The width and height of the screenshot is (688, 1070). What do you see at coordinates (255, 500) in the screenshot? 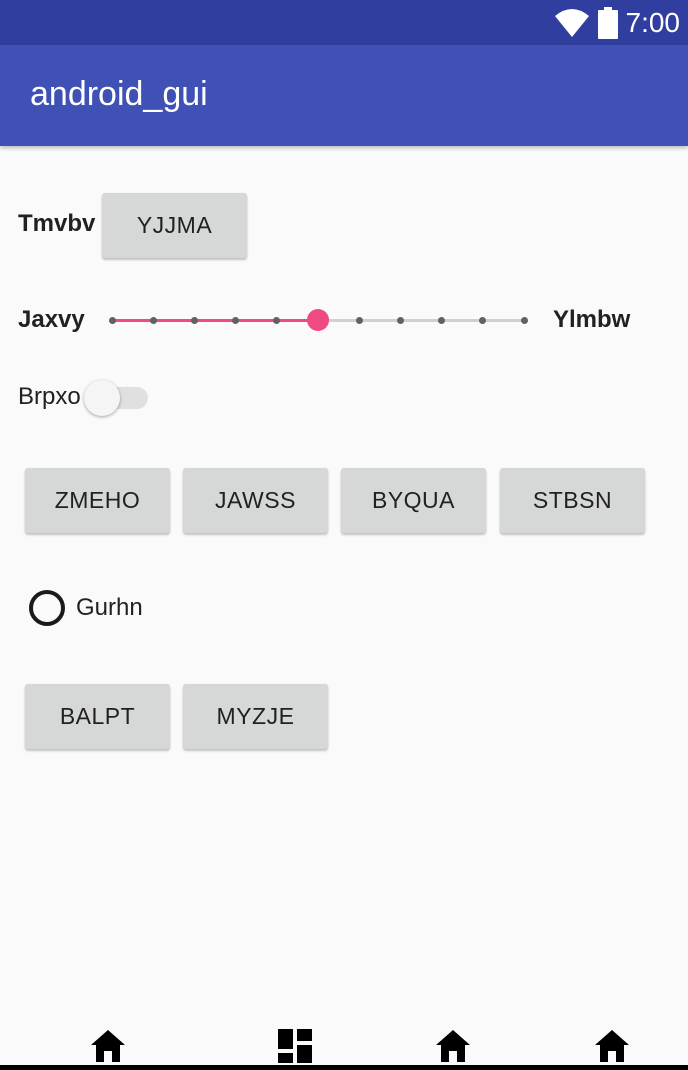
I see `jawss-button: JAWSS` at bounding box center [255, 500].